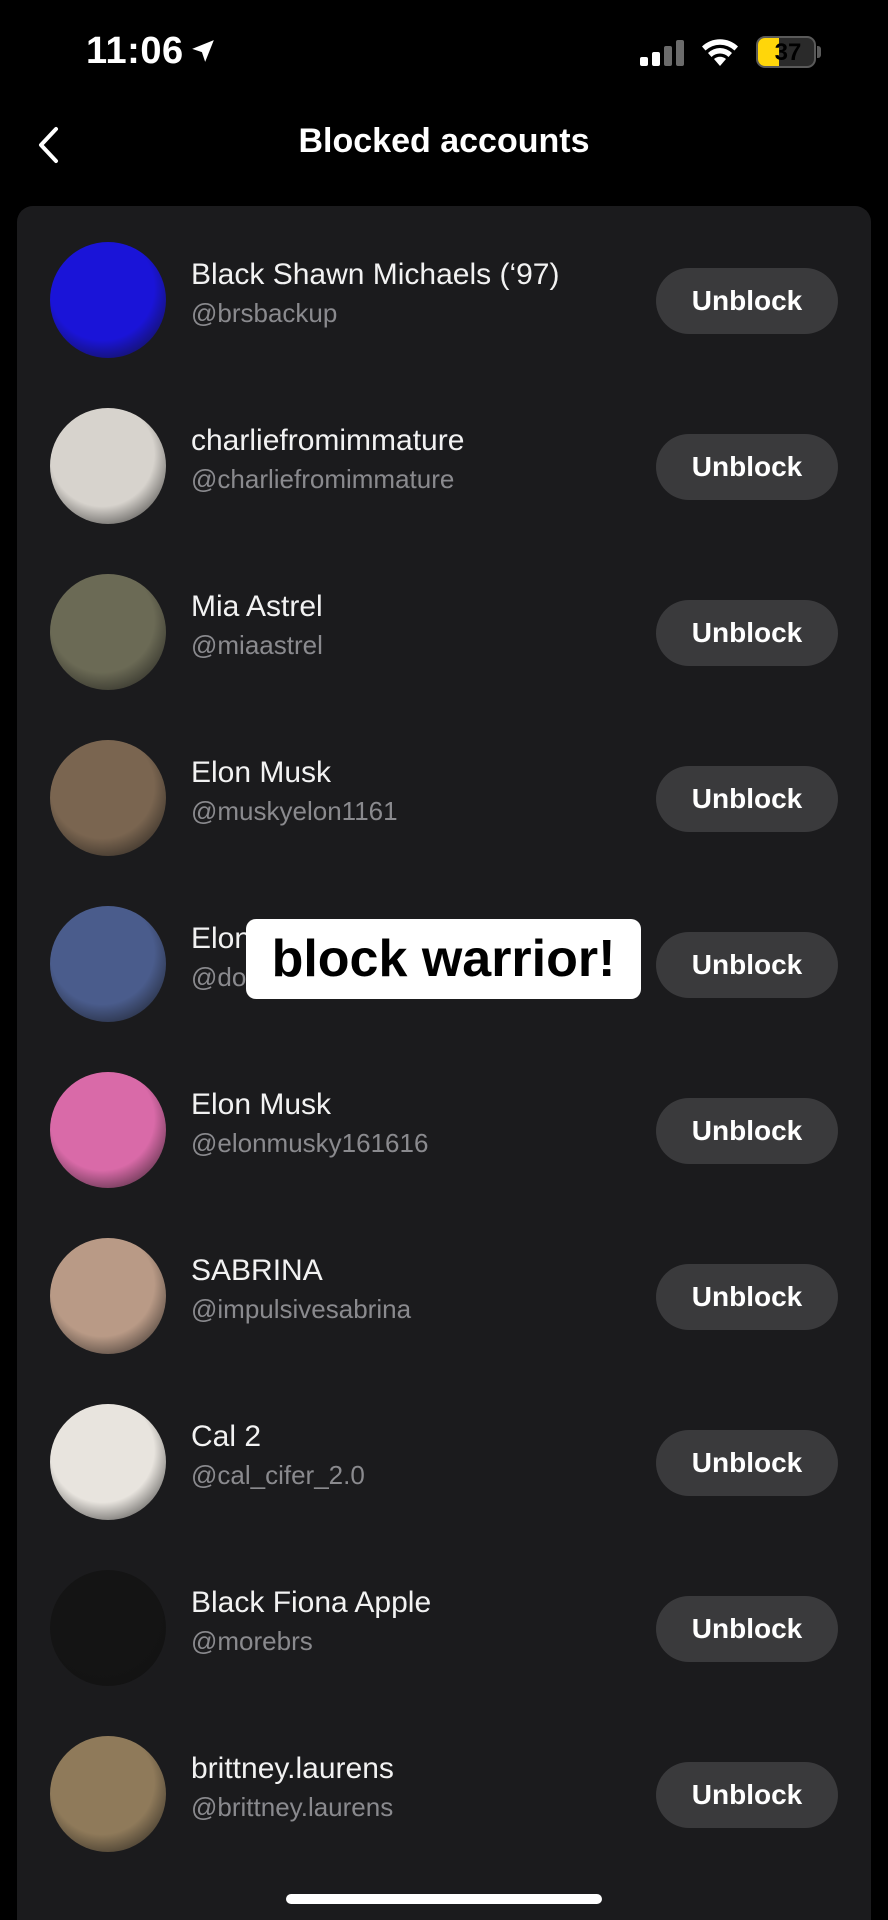  What do you see at coordinates (257, 606) in the screenshot?
I see `display-name: Mia Astrel` at bounding box center [257, 606].